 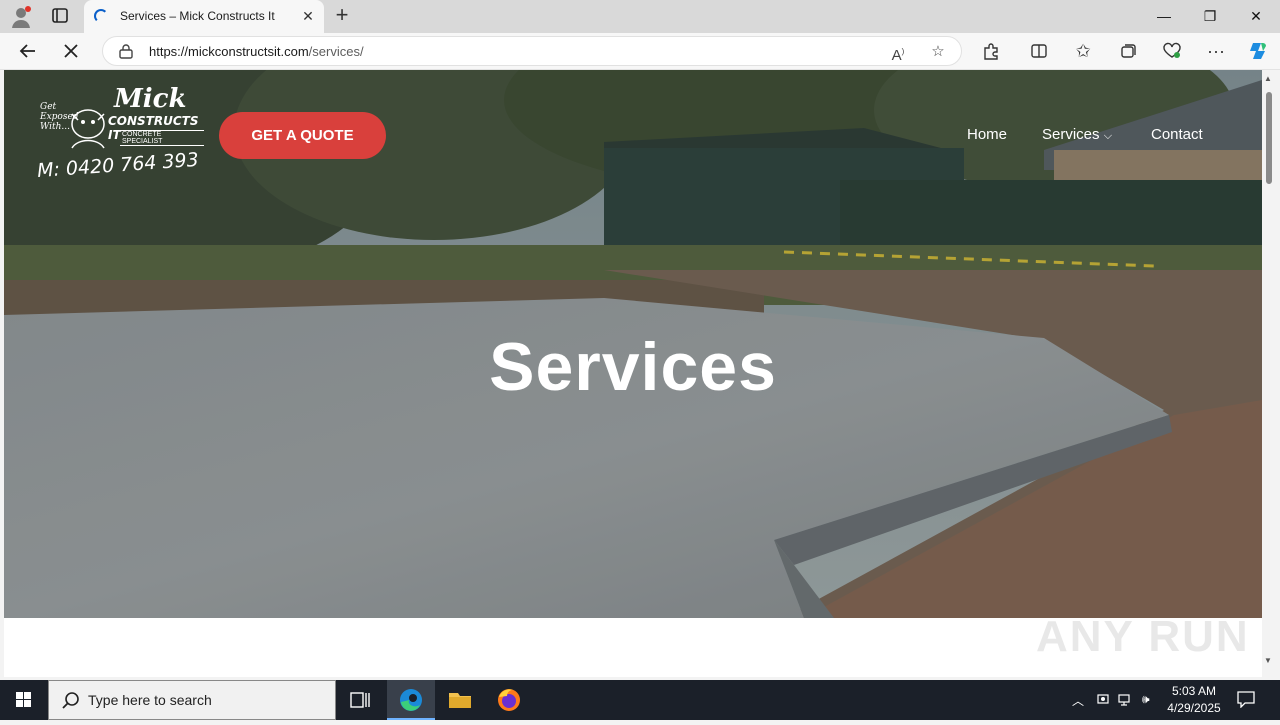 I want to click on profile-icon, so click(x=21, y=17).